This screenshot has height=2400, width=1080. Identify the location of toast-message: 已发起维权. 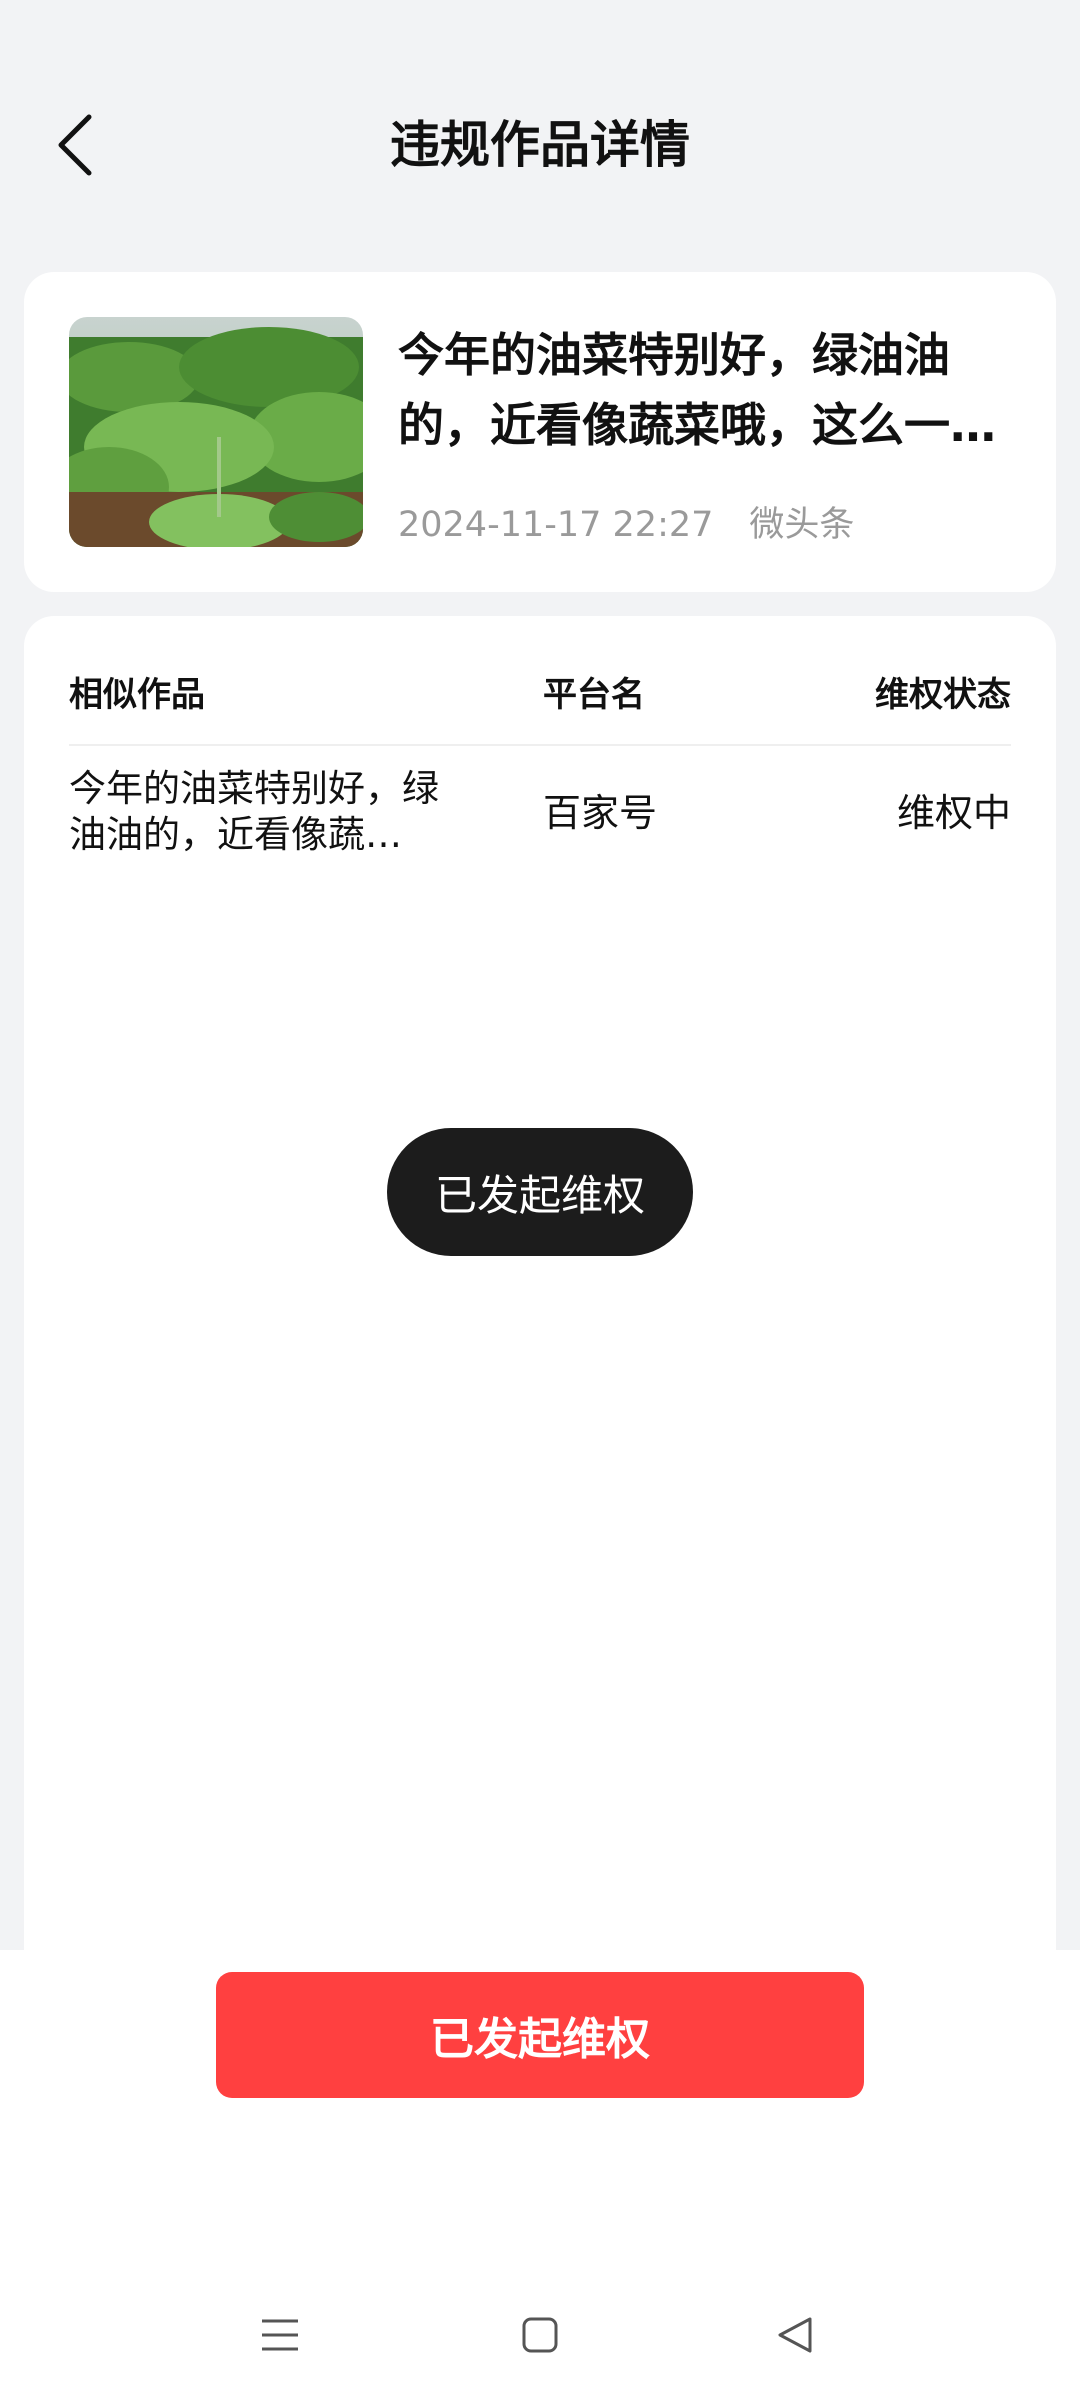
(540, 1192).